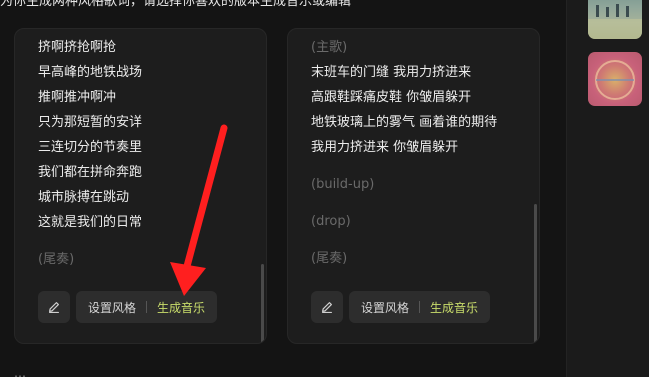  I want to click on lyric-line: 地铁玻璃上的雾气 画着谁的期待, so click(404, 122).